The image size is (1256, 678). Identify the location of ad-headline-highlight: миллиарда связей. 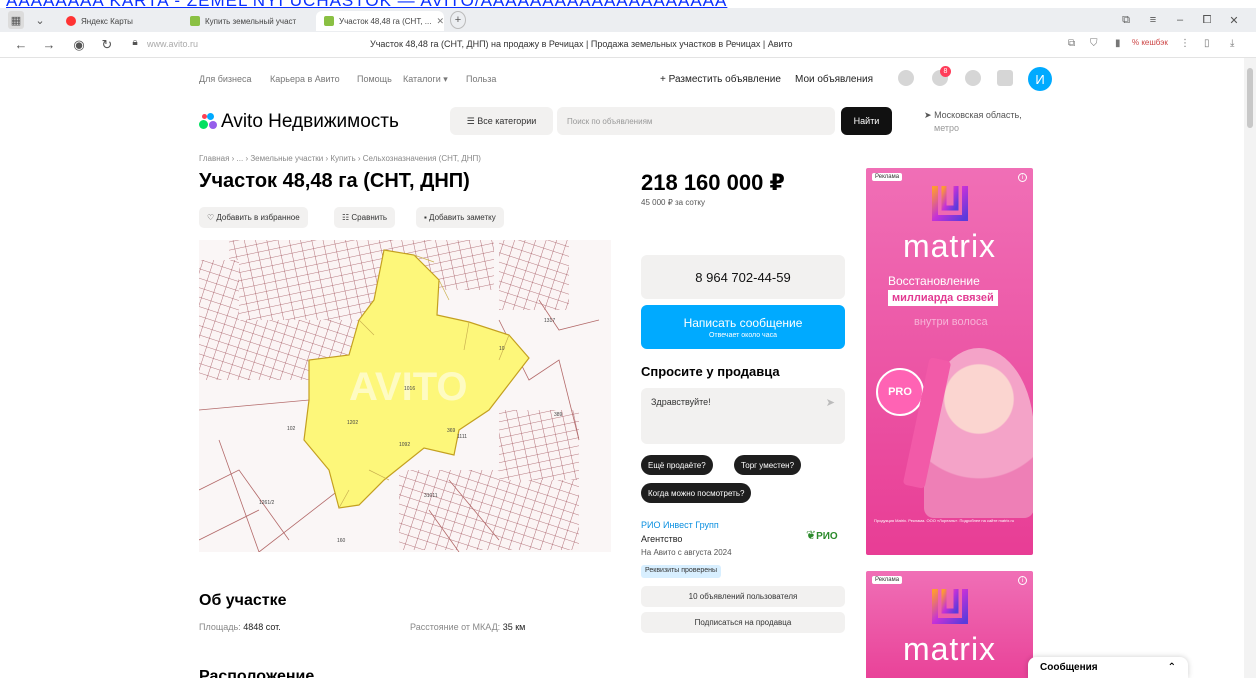
(943, 298).